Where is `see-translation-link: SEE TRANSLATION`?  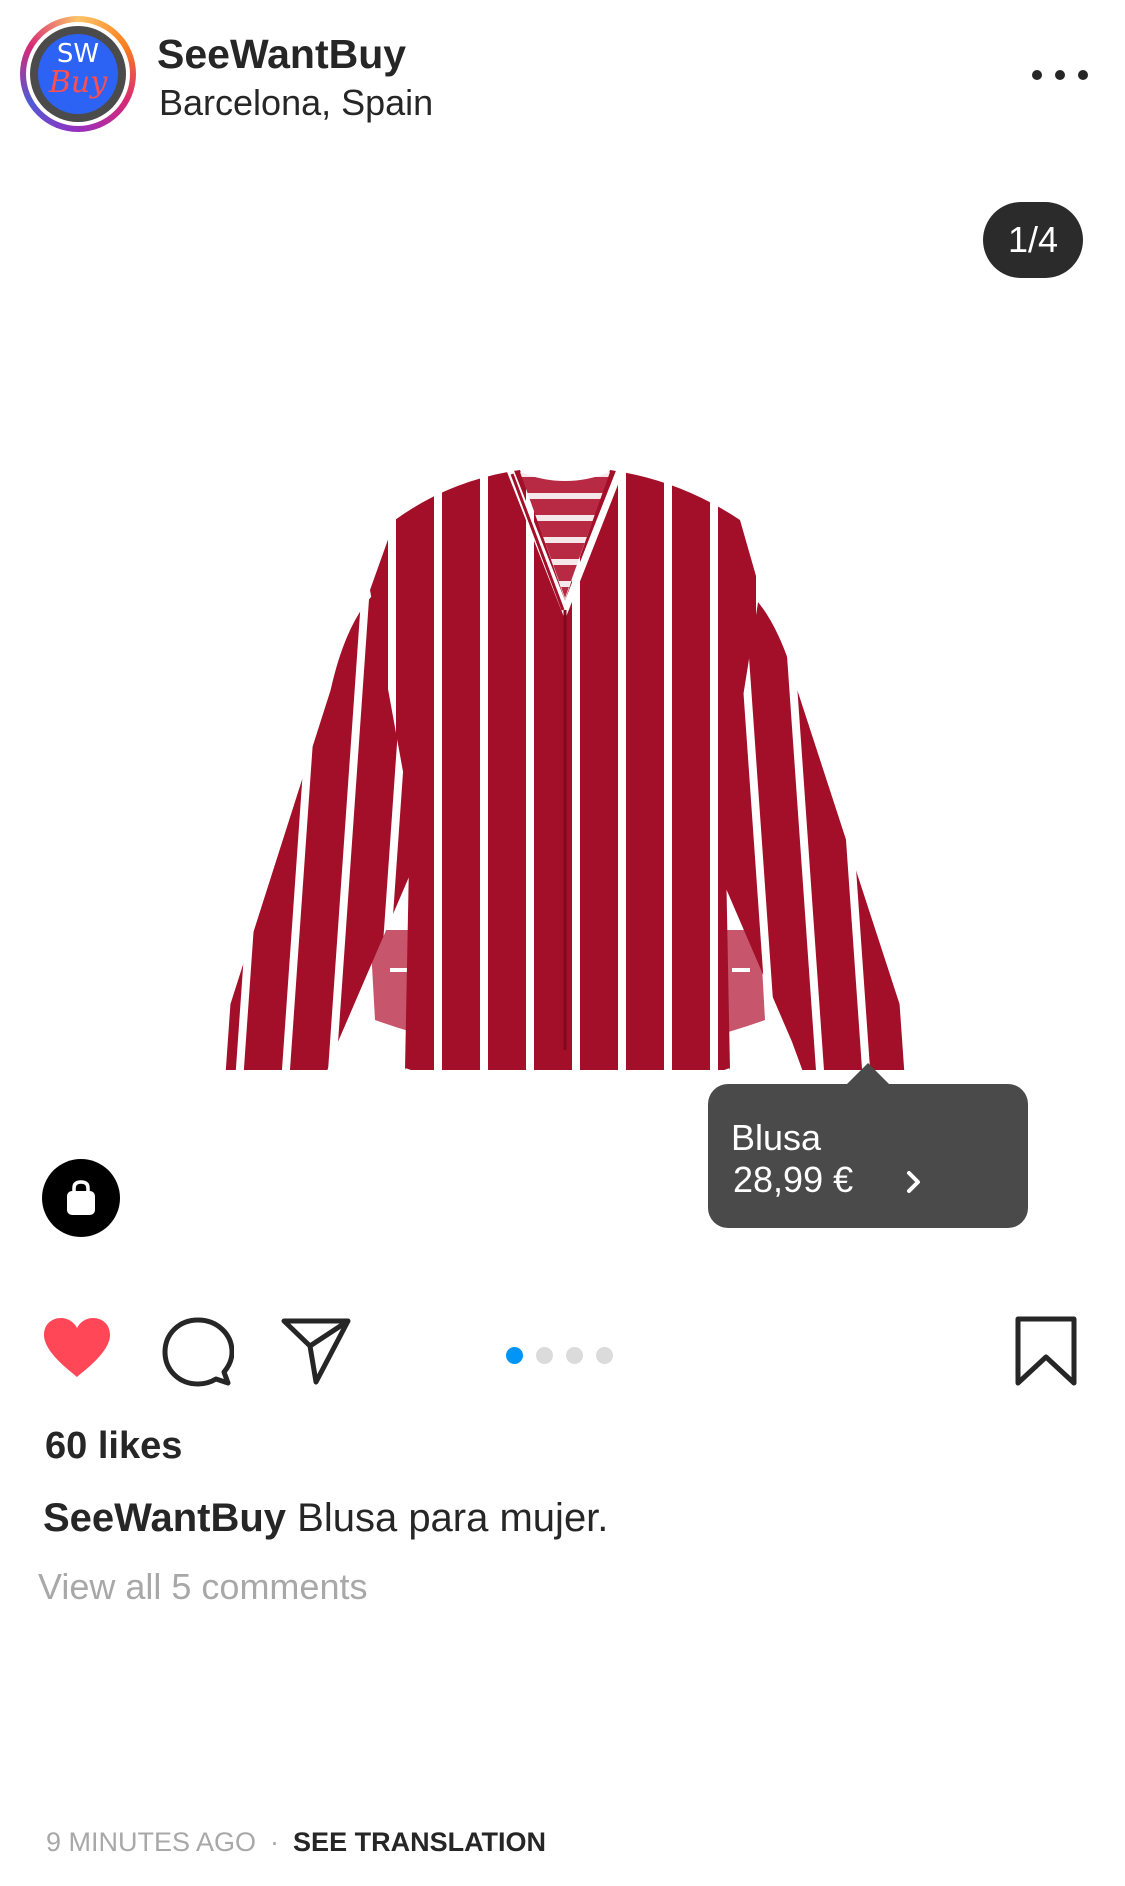 see-translation-link: SEE TRANSLATION is located at coordinates (419, 1842).